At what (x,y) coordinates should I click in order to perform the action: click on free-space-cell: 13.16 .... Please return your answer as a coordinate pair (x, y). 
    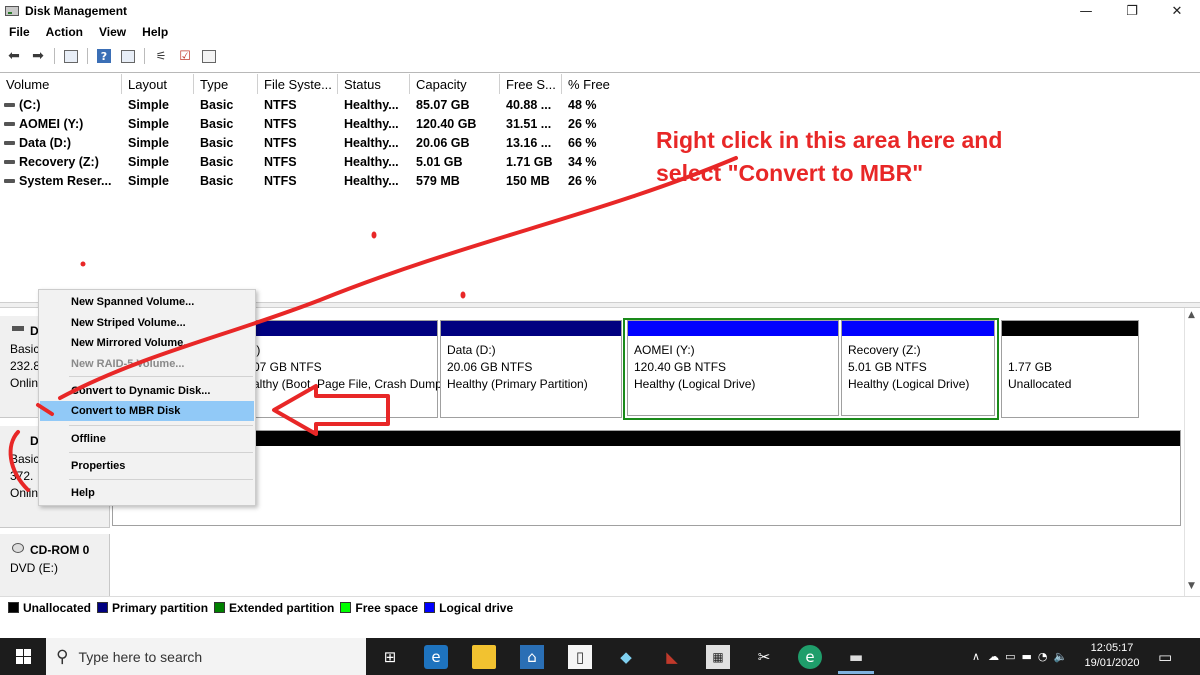
    Looking at the image, I should click on (529, 142).